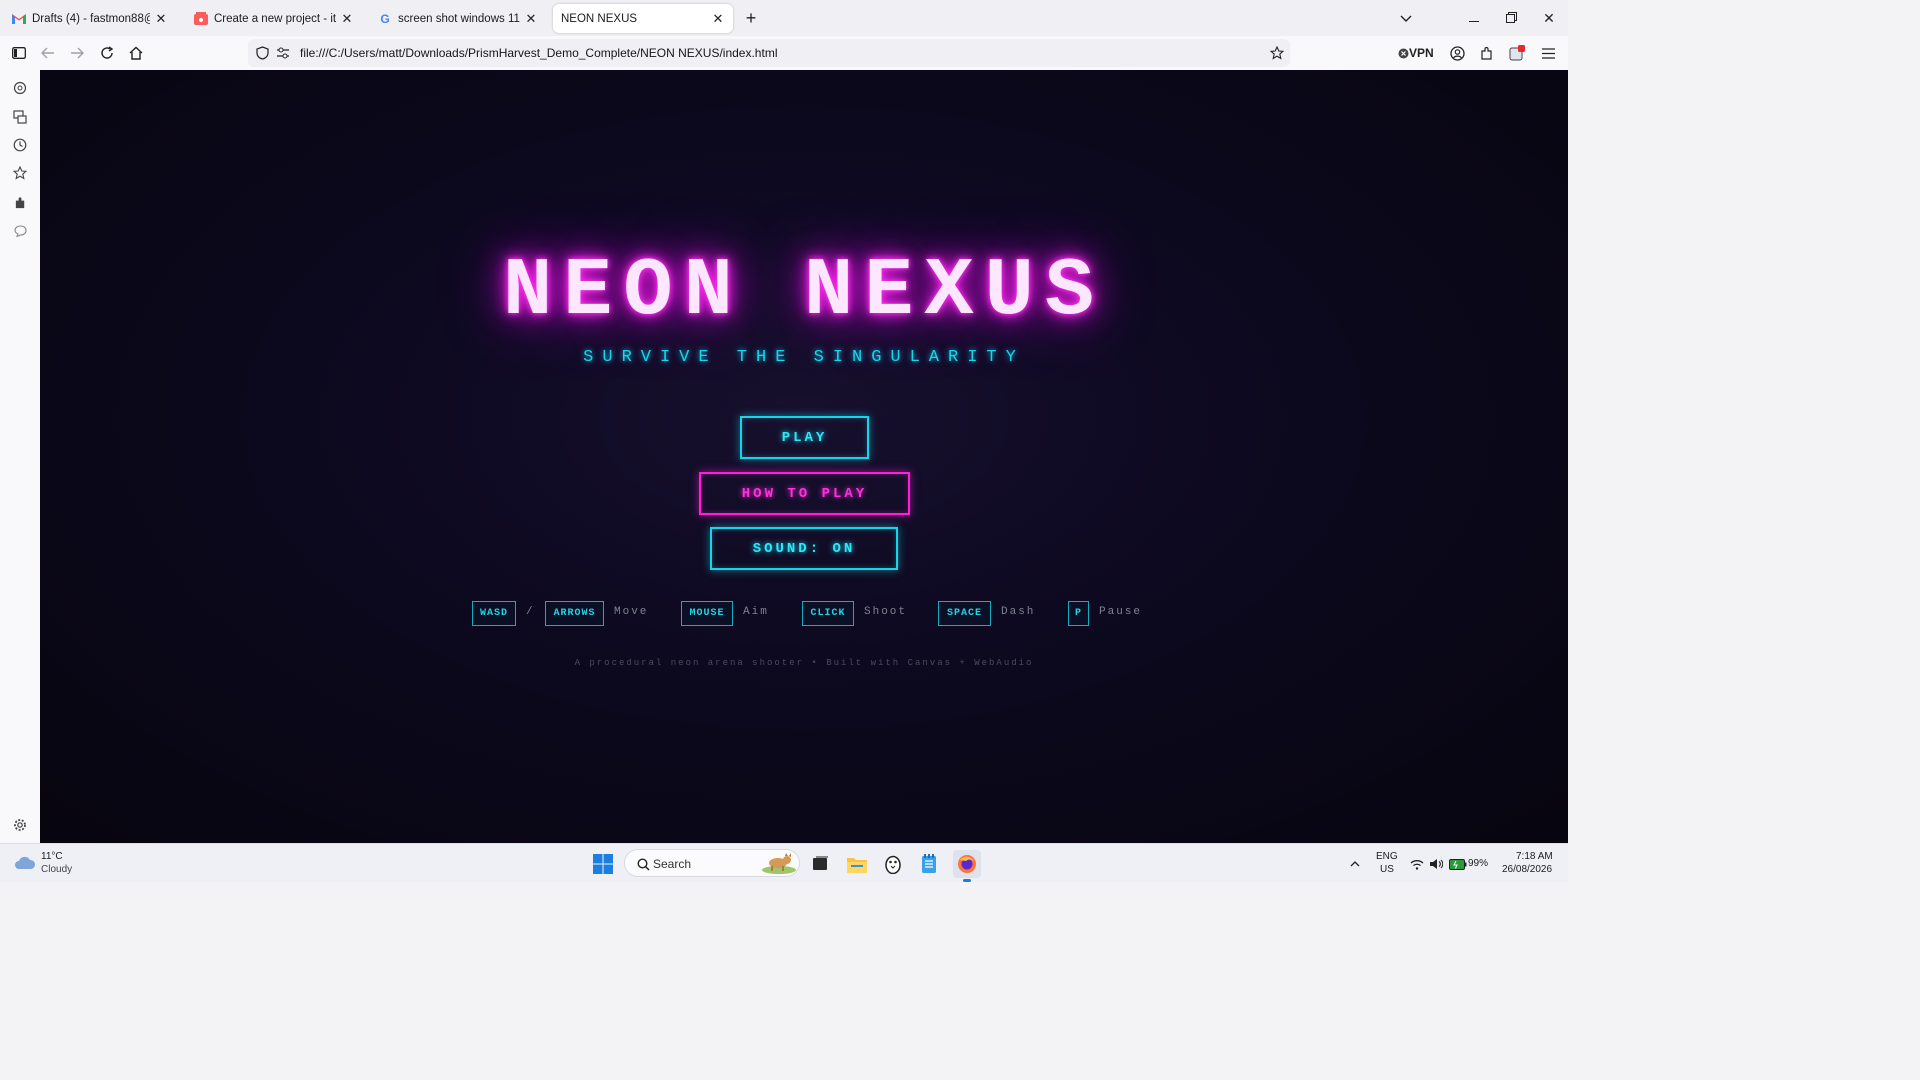 The height and width of the screenshot is (1080, 1920). What do you see at coordinates (1421, 53) in the screenshot?
I see `vpn-label: VPN` at bounding box center [1421, 53].